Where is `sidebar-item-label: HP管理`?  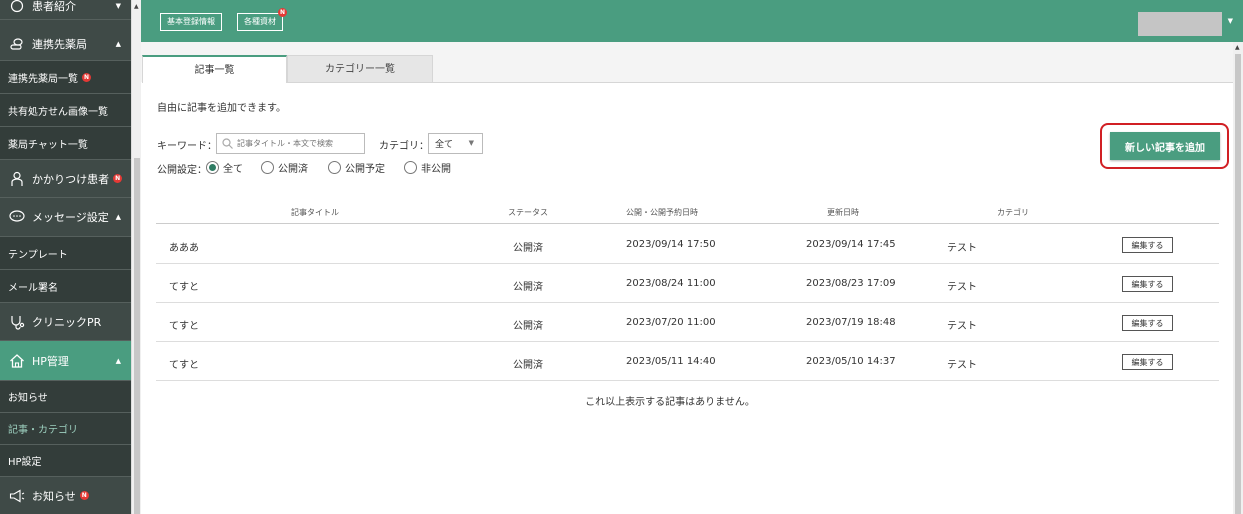 sidebar-item-label: HP管理 is located at coordinates (50, 361).